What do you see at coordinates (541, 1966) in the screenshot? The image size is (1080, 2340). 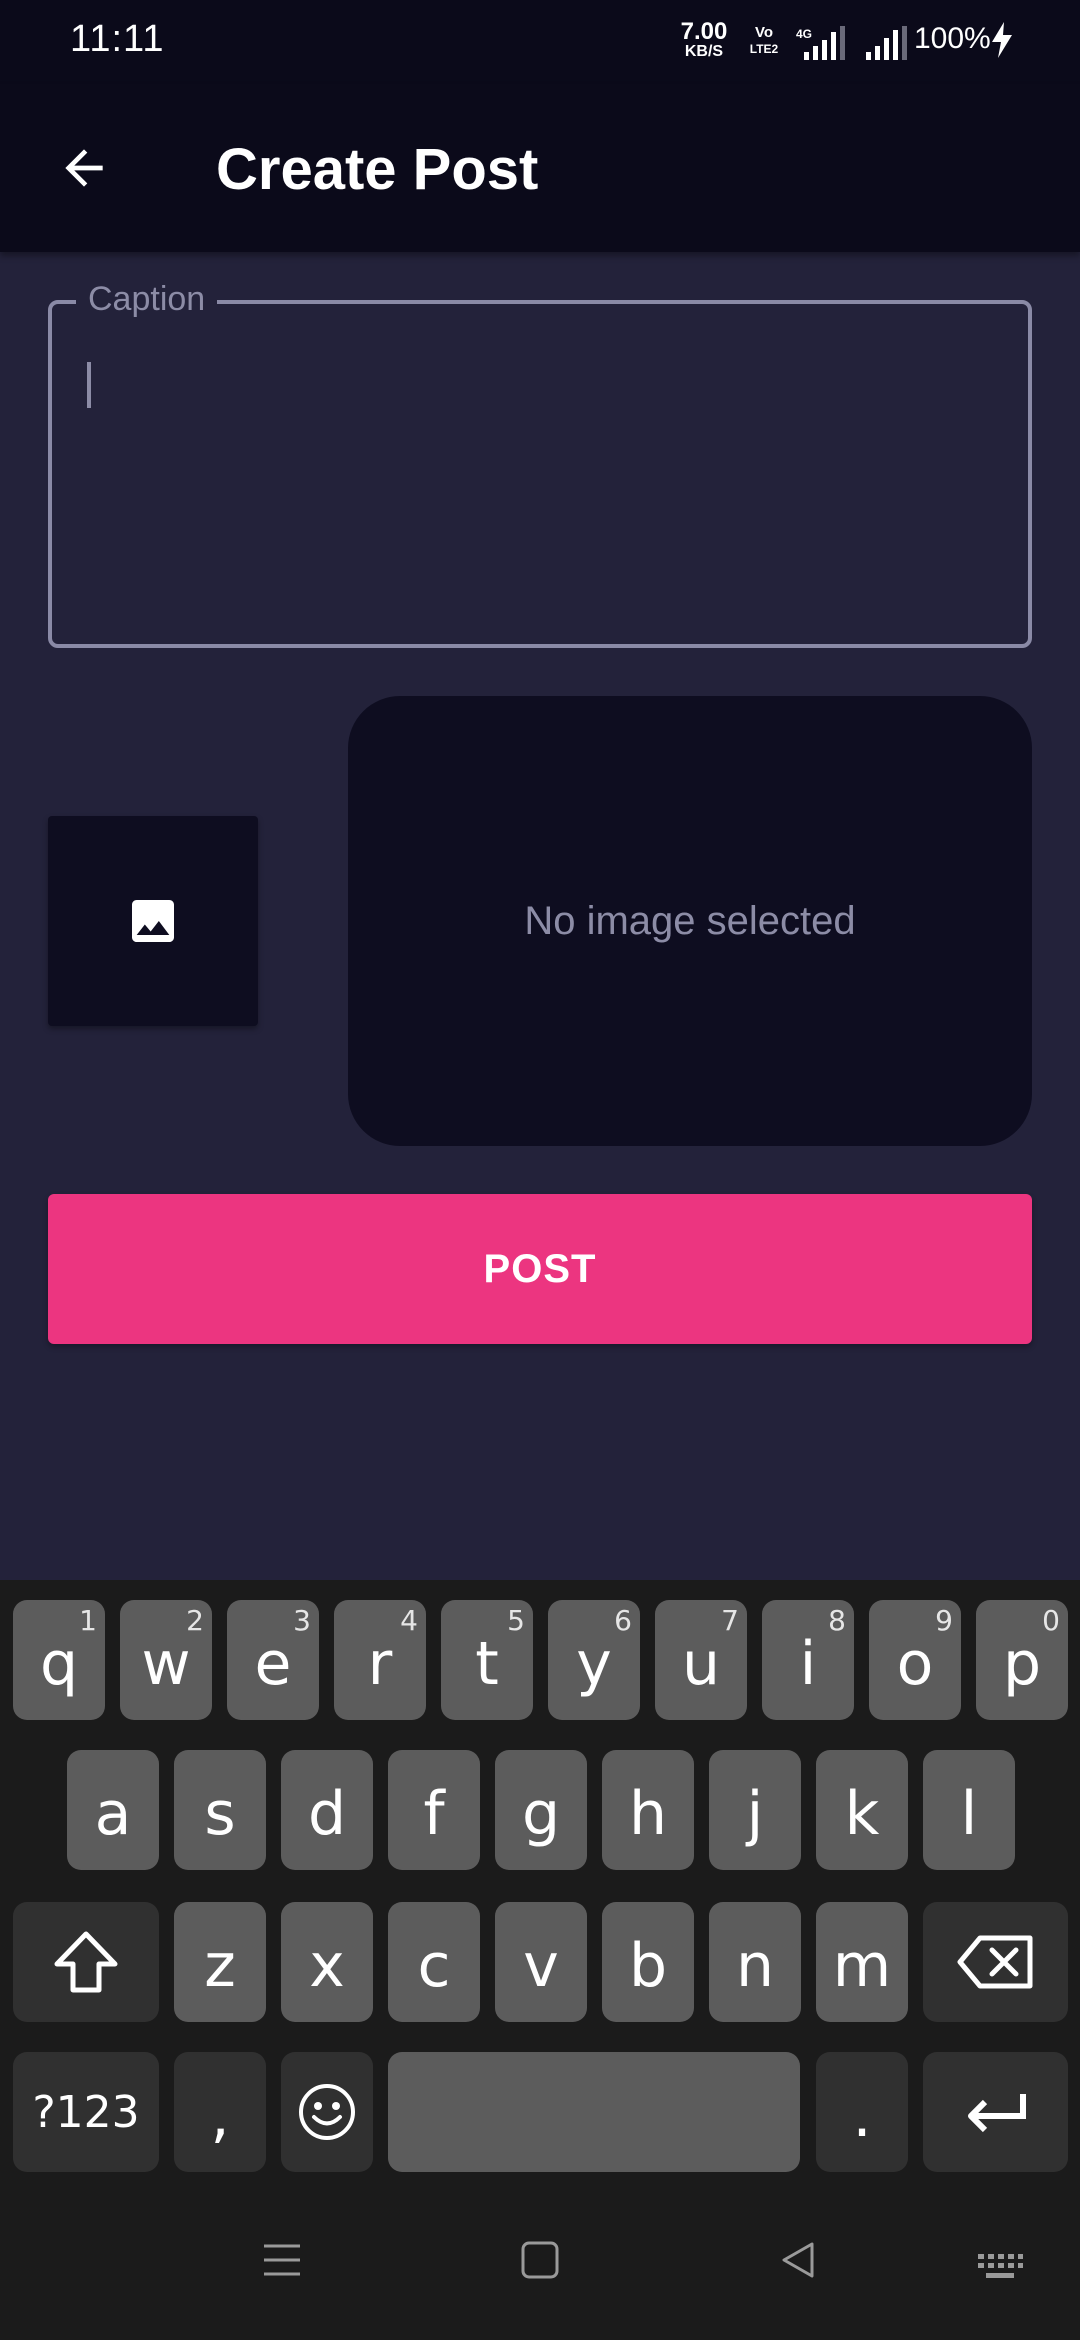 I see `key-label: v` at bounding box center [541, 1966].